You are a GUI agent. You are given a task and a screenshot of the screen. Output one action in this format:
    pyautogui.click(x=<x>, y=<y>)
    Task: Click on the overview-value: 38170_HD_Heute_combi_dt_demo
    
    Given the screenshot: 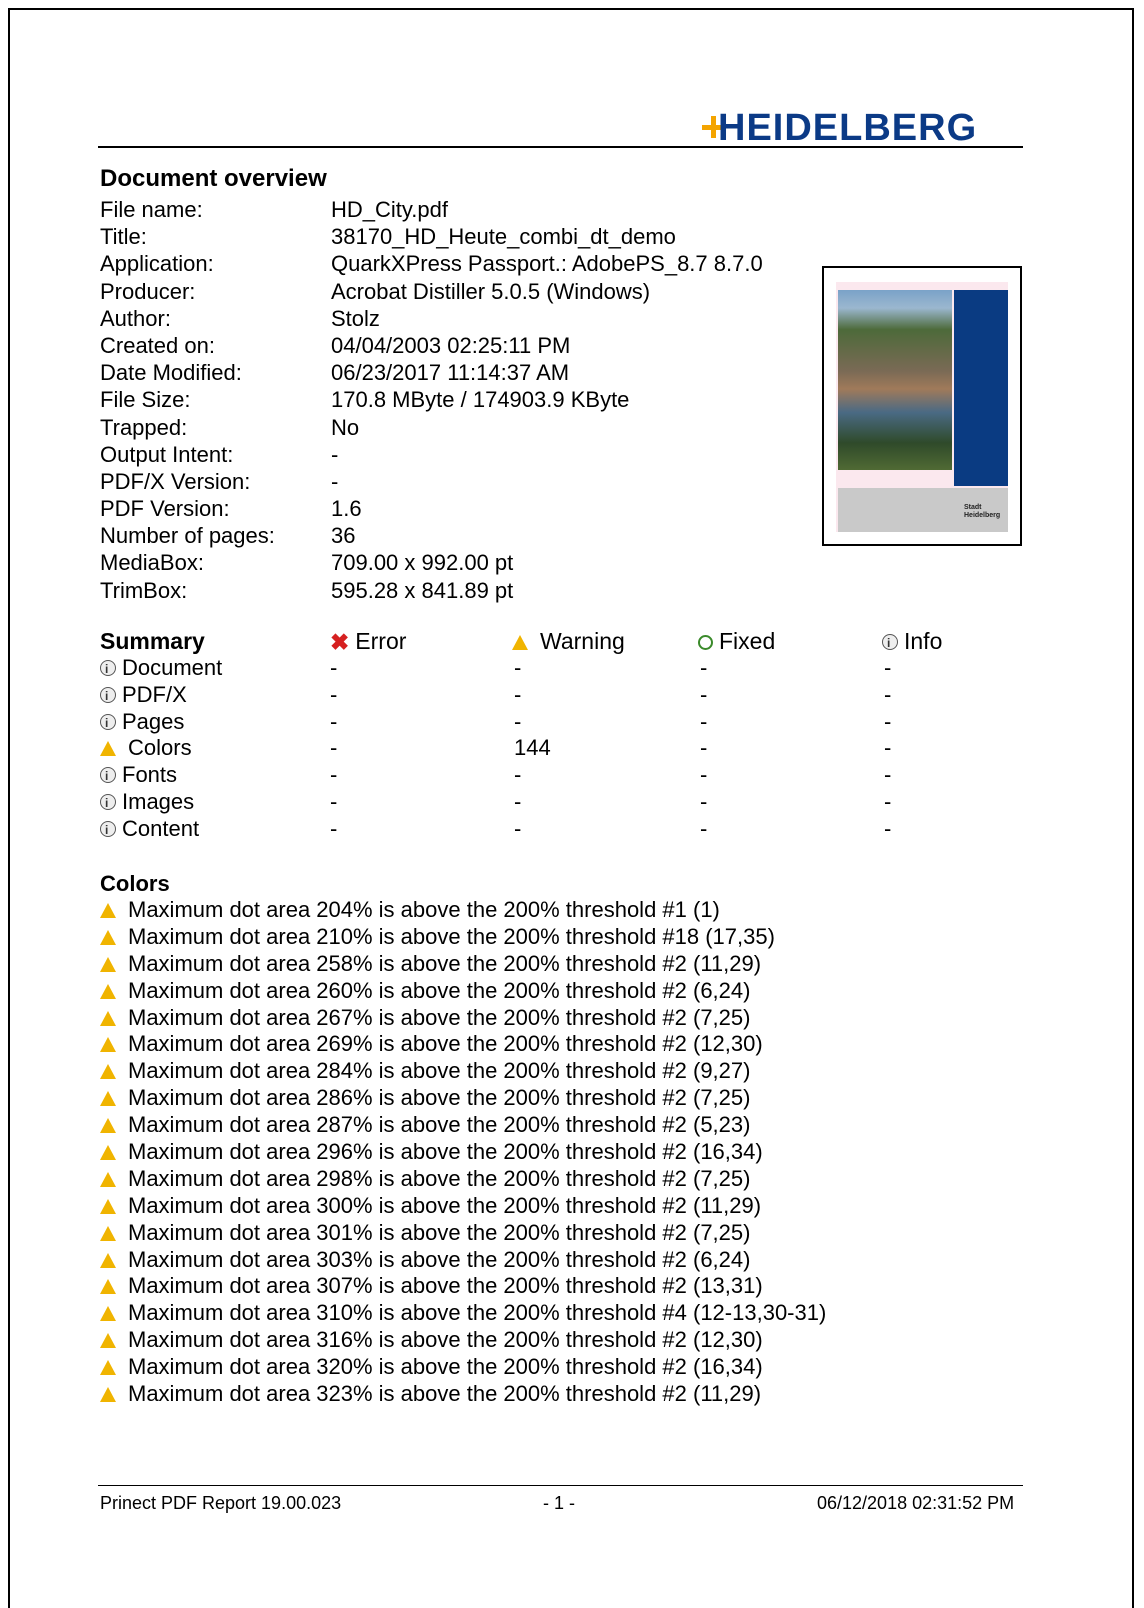 What is the action you would take?
    pyautogui.click(x=503, y=237)
    